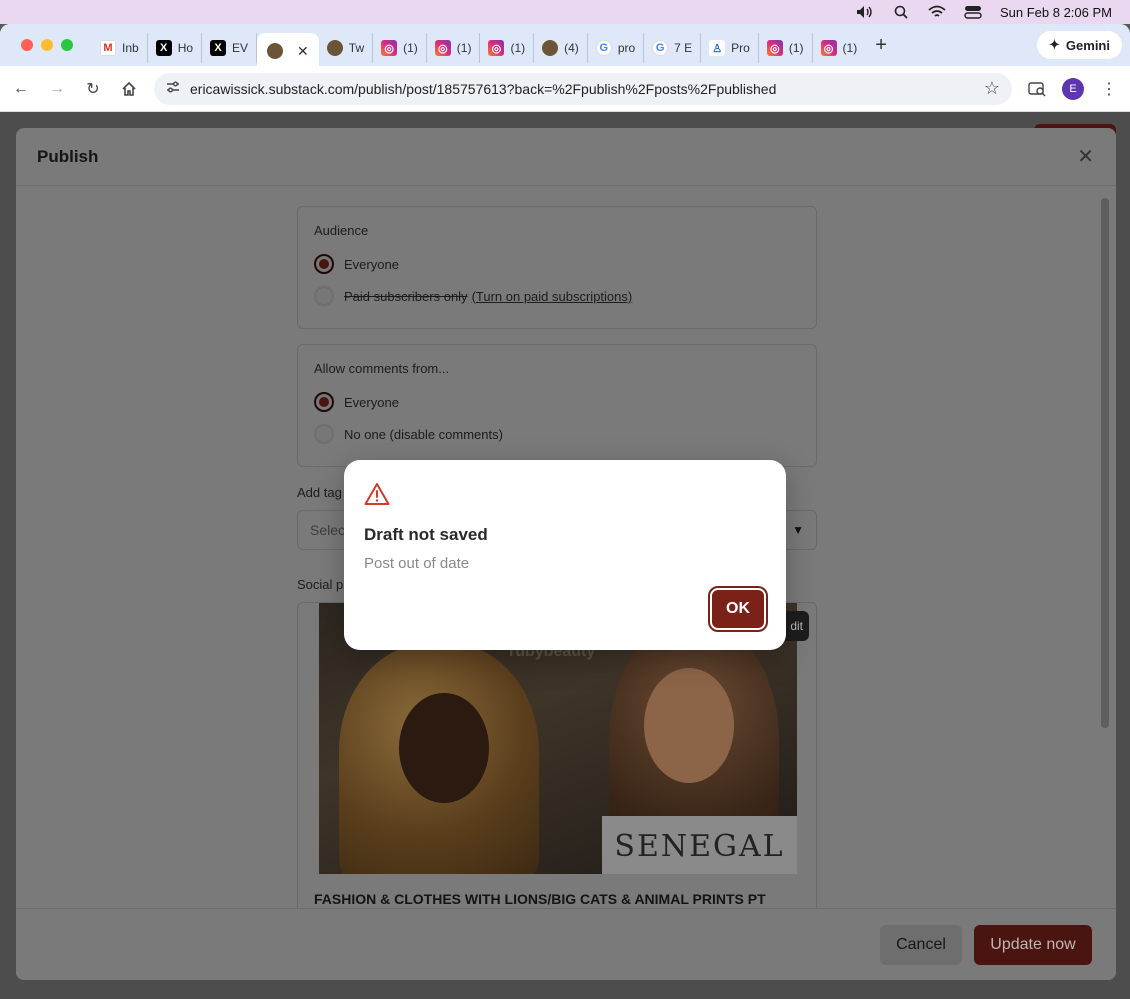 Image resolution: width=1130 pixels, height=999 pixels. Describe the element at coordinates (561, 48) in the screenshot. I see `tab-substack: (4)` at that location.